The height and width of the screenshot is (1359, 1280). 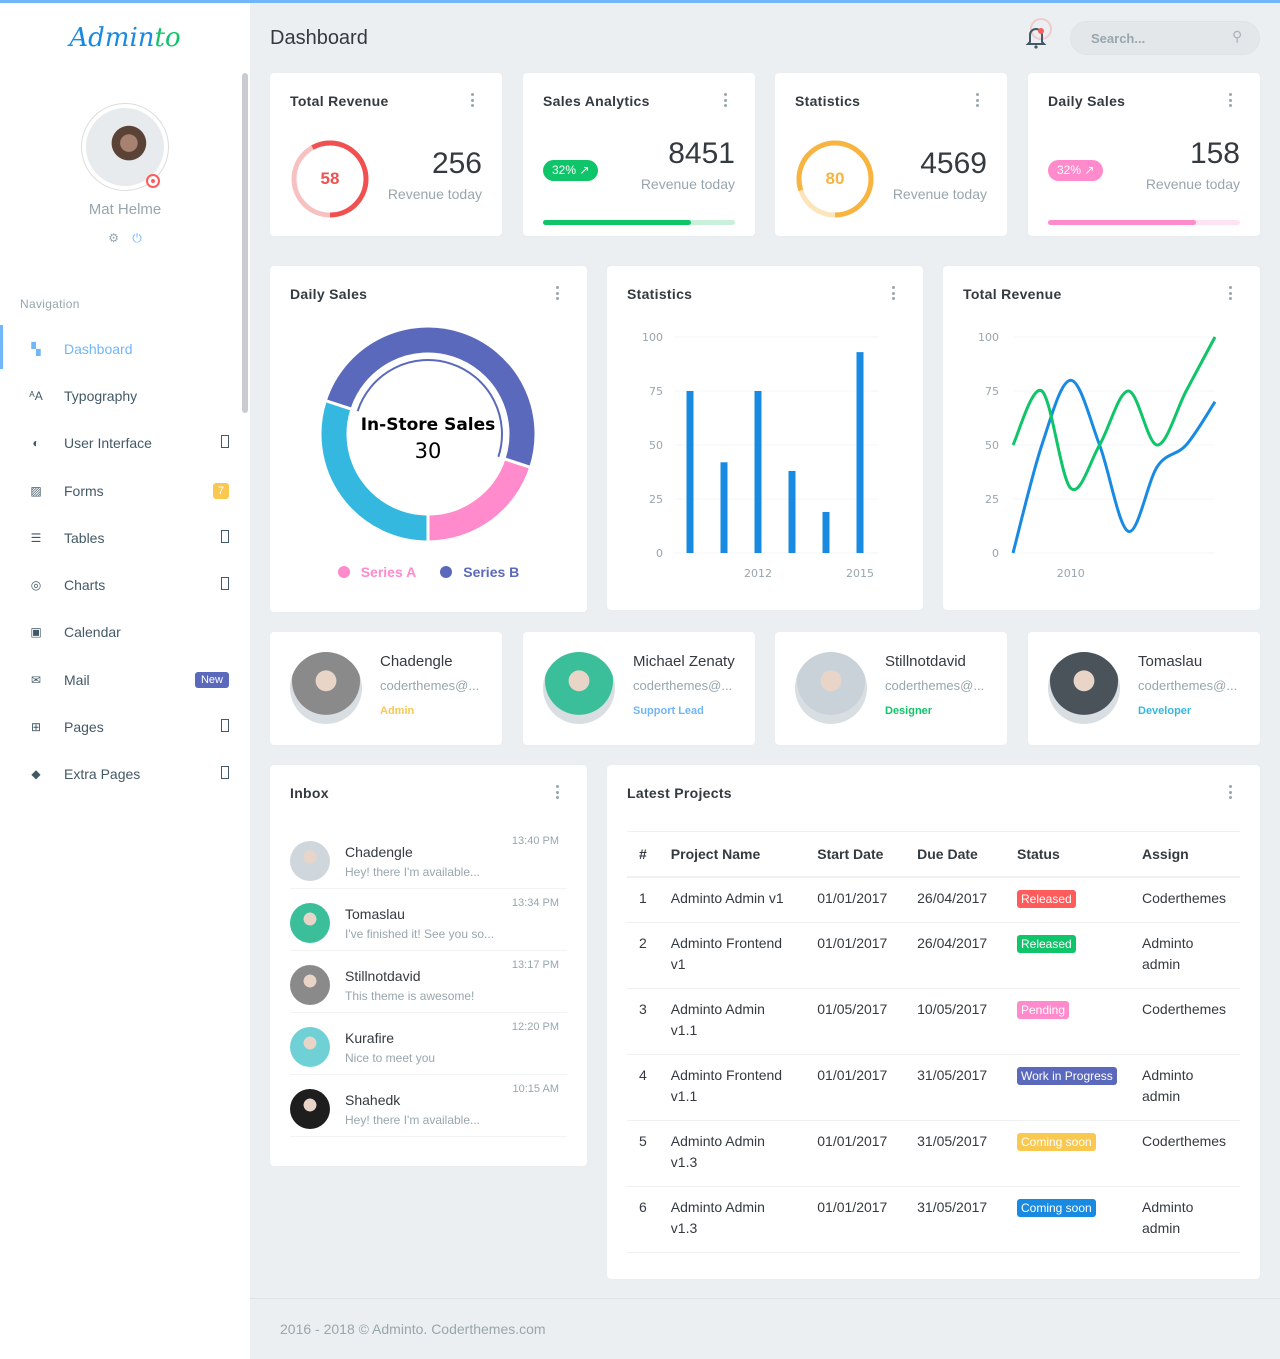 I want to click on logo: Adminto, so click(x=125, y=38).